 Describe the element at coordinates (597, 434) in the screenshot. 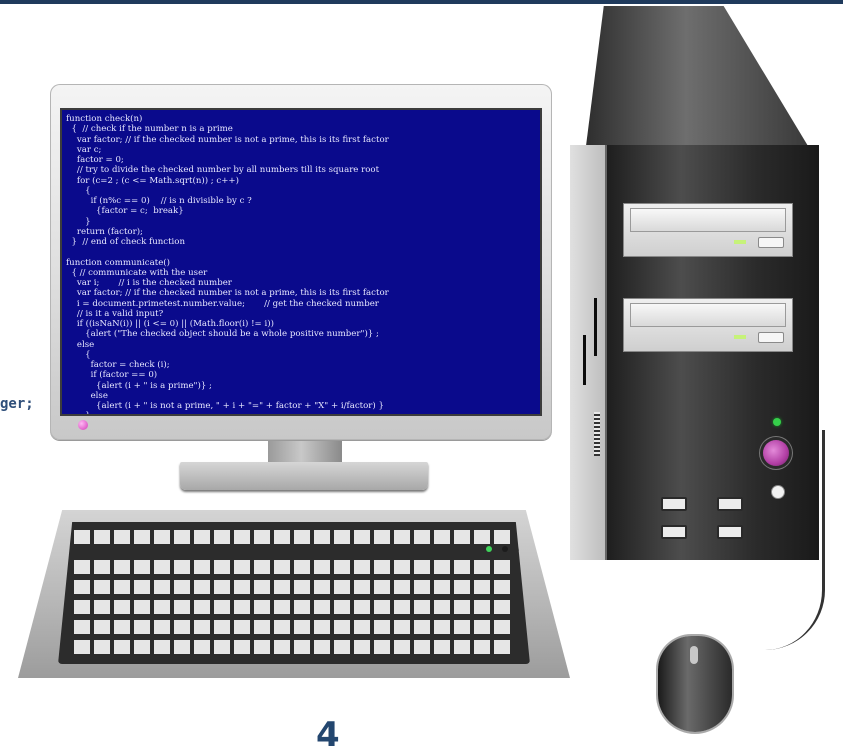

I see `tower-vent-grille` at that location.